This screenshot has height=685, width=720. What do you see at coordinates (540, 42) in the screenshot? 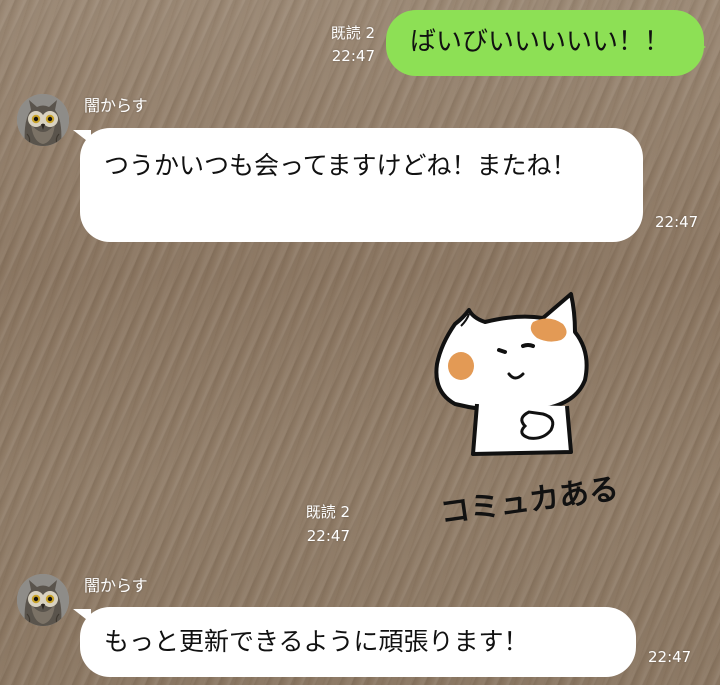
I see `message-text: ばいびいいいいい！！` at bounding box center [540, 42].